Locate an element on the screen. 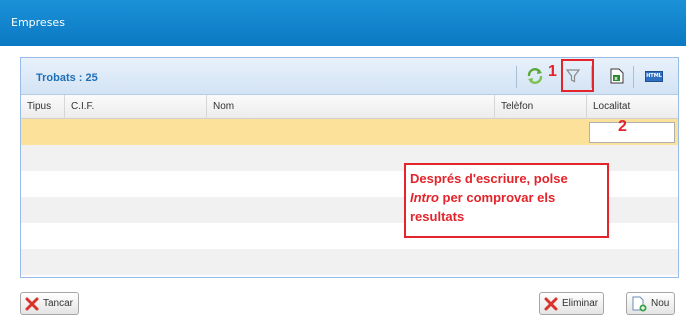  table-row is located at coordinates (349, 262).